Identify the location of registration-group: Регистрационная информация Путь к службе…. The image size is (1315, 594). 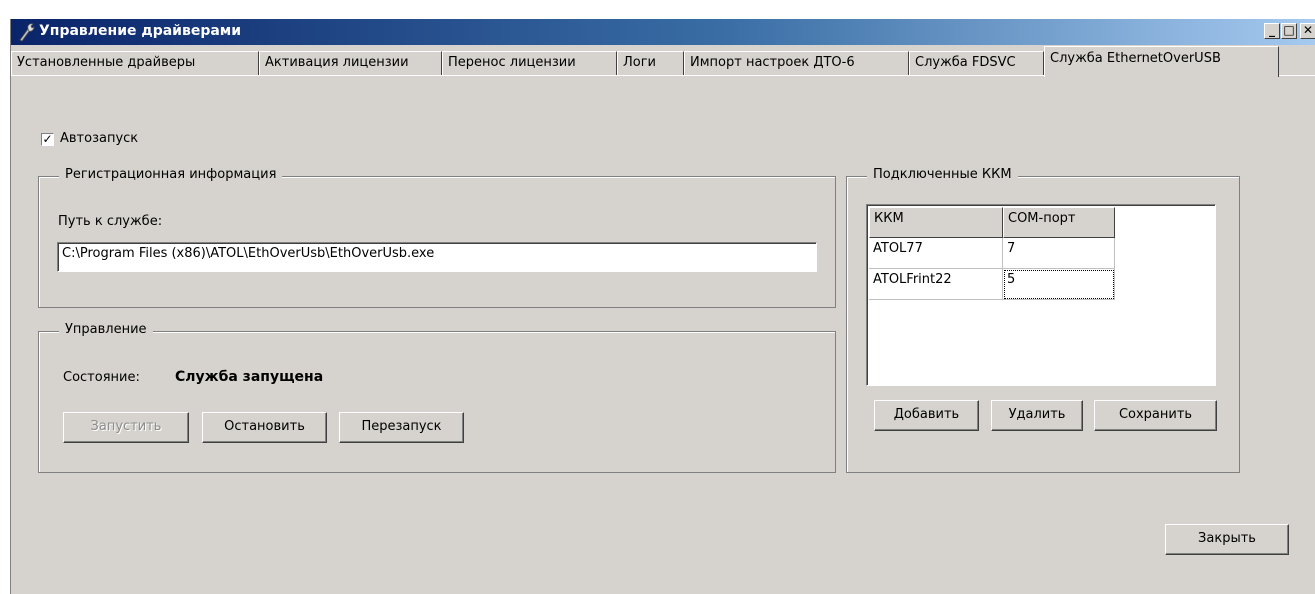
(437, 237).